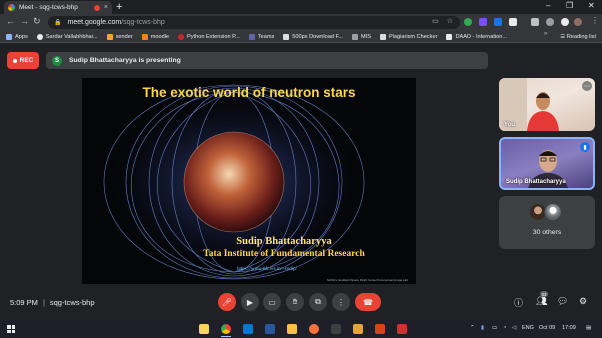  What do you see at coordinates (318, 302) in the screenshot?
I see `present-screen-button: ⧉` at bounding box center [318, 302].